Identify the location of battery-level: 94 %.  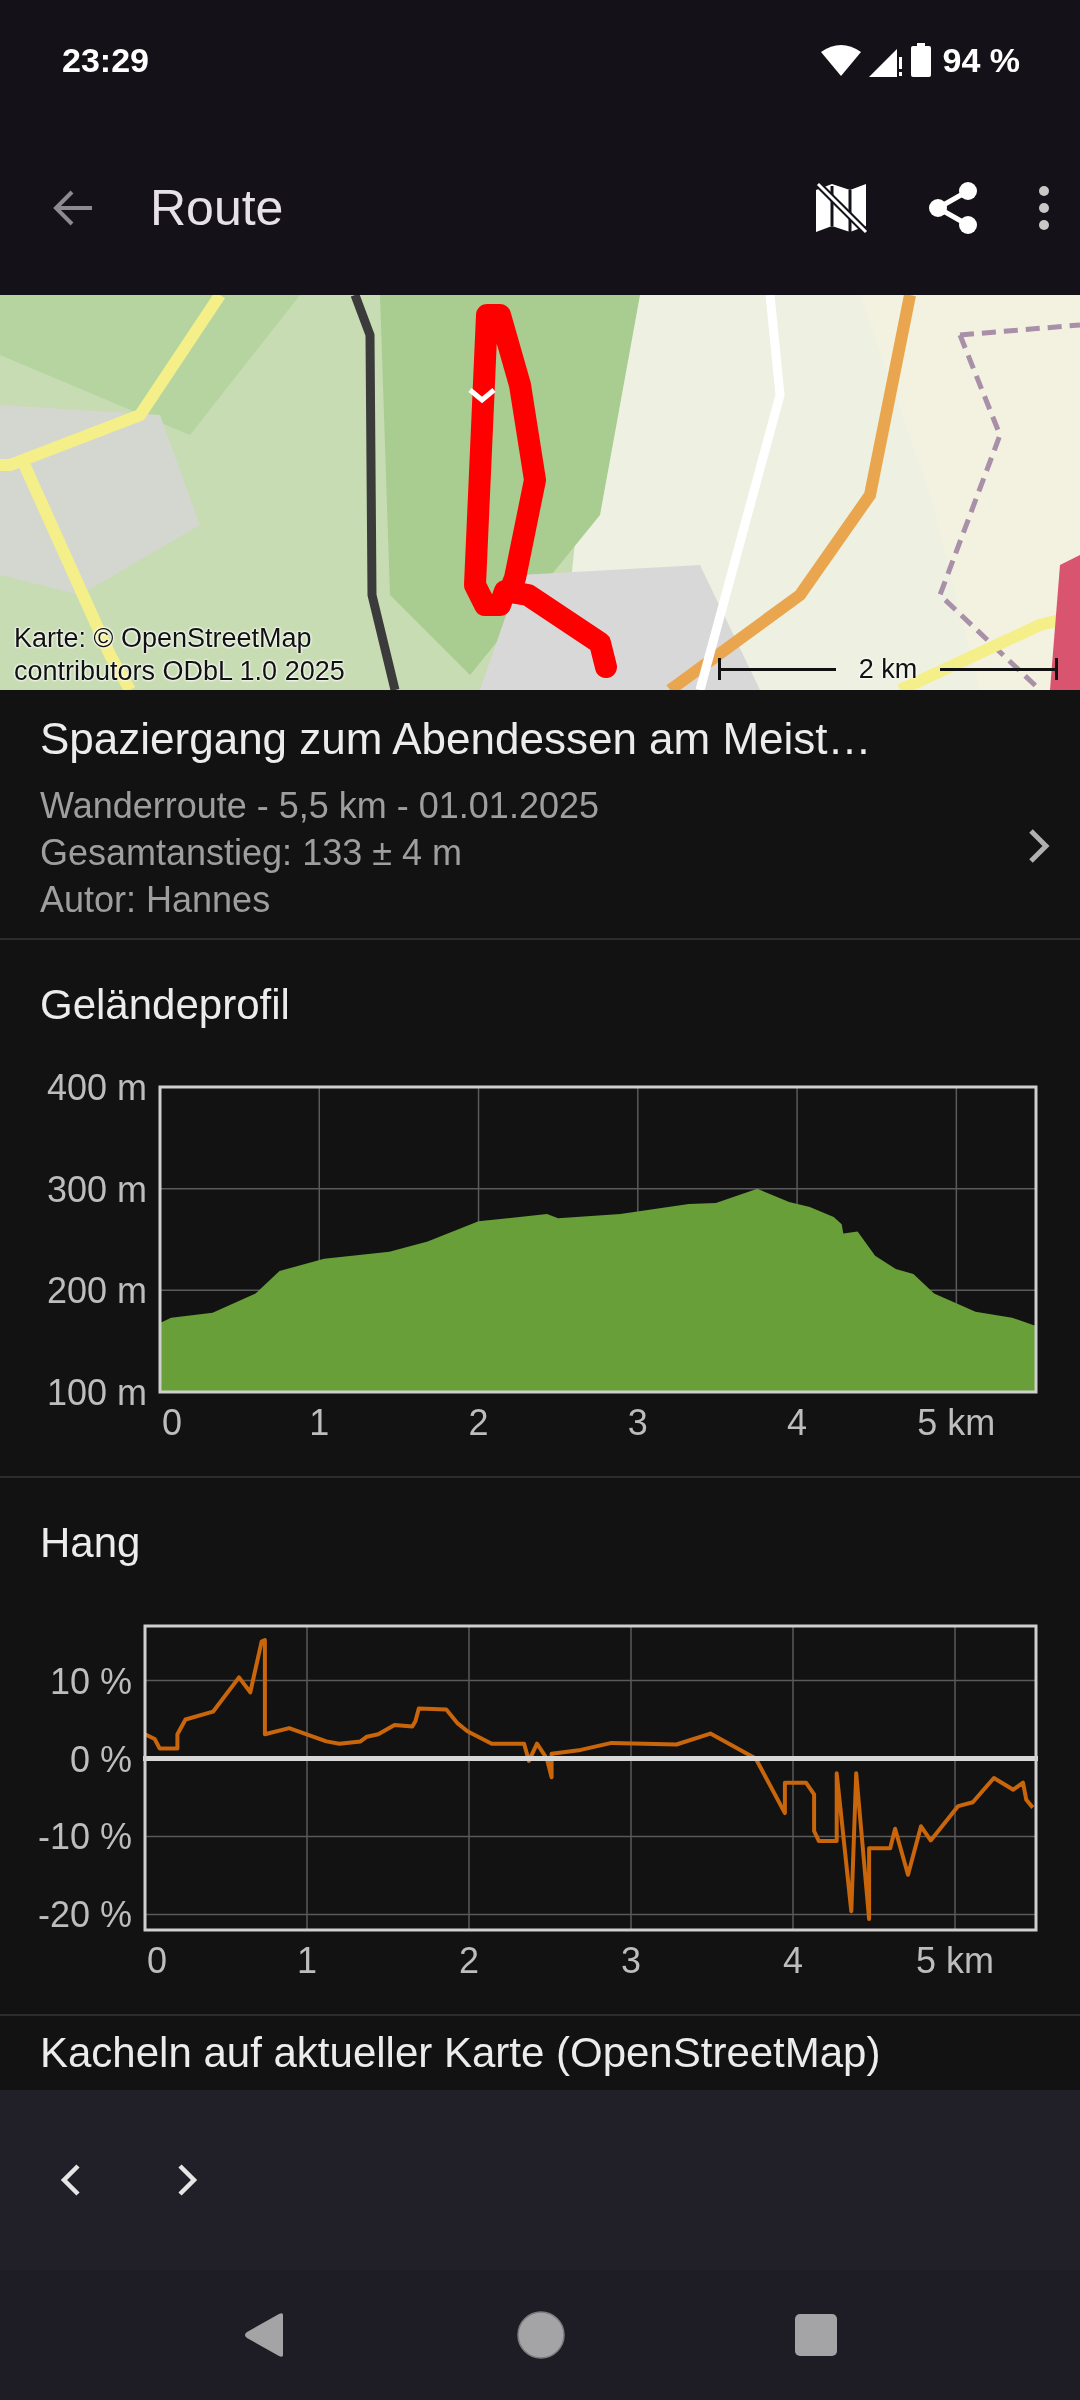
(981, 60).